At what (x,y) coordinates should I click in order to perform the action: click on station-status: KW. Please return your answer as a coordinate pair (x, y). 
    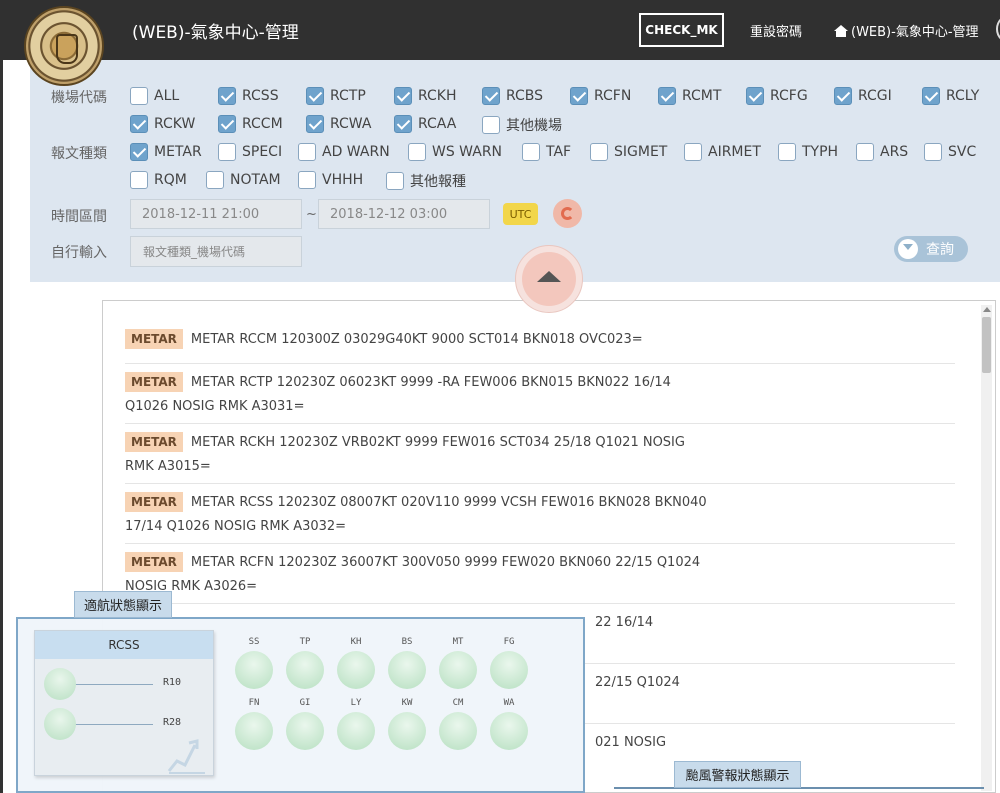
    Looking at the image, I should click on (407, 722).